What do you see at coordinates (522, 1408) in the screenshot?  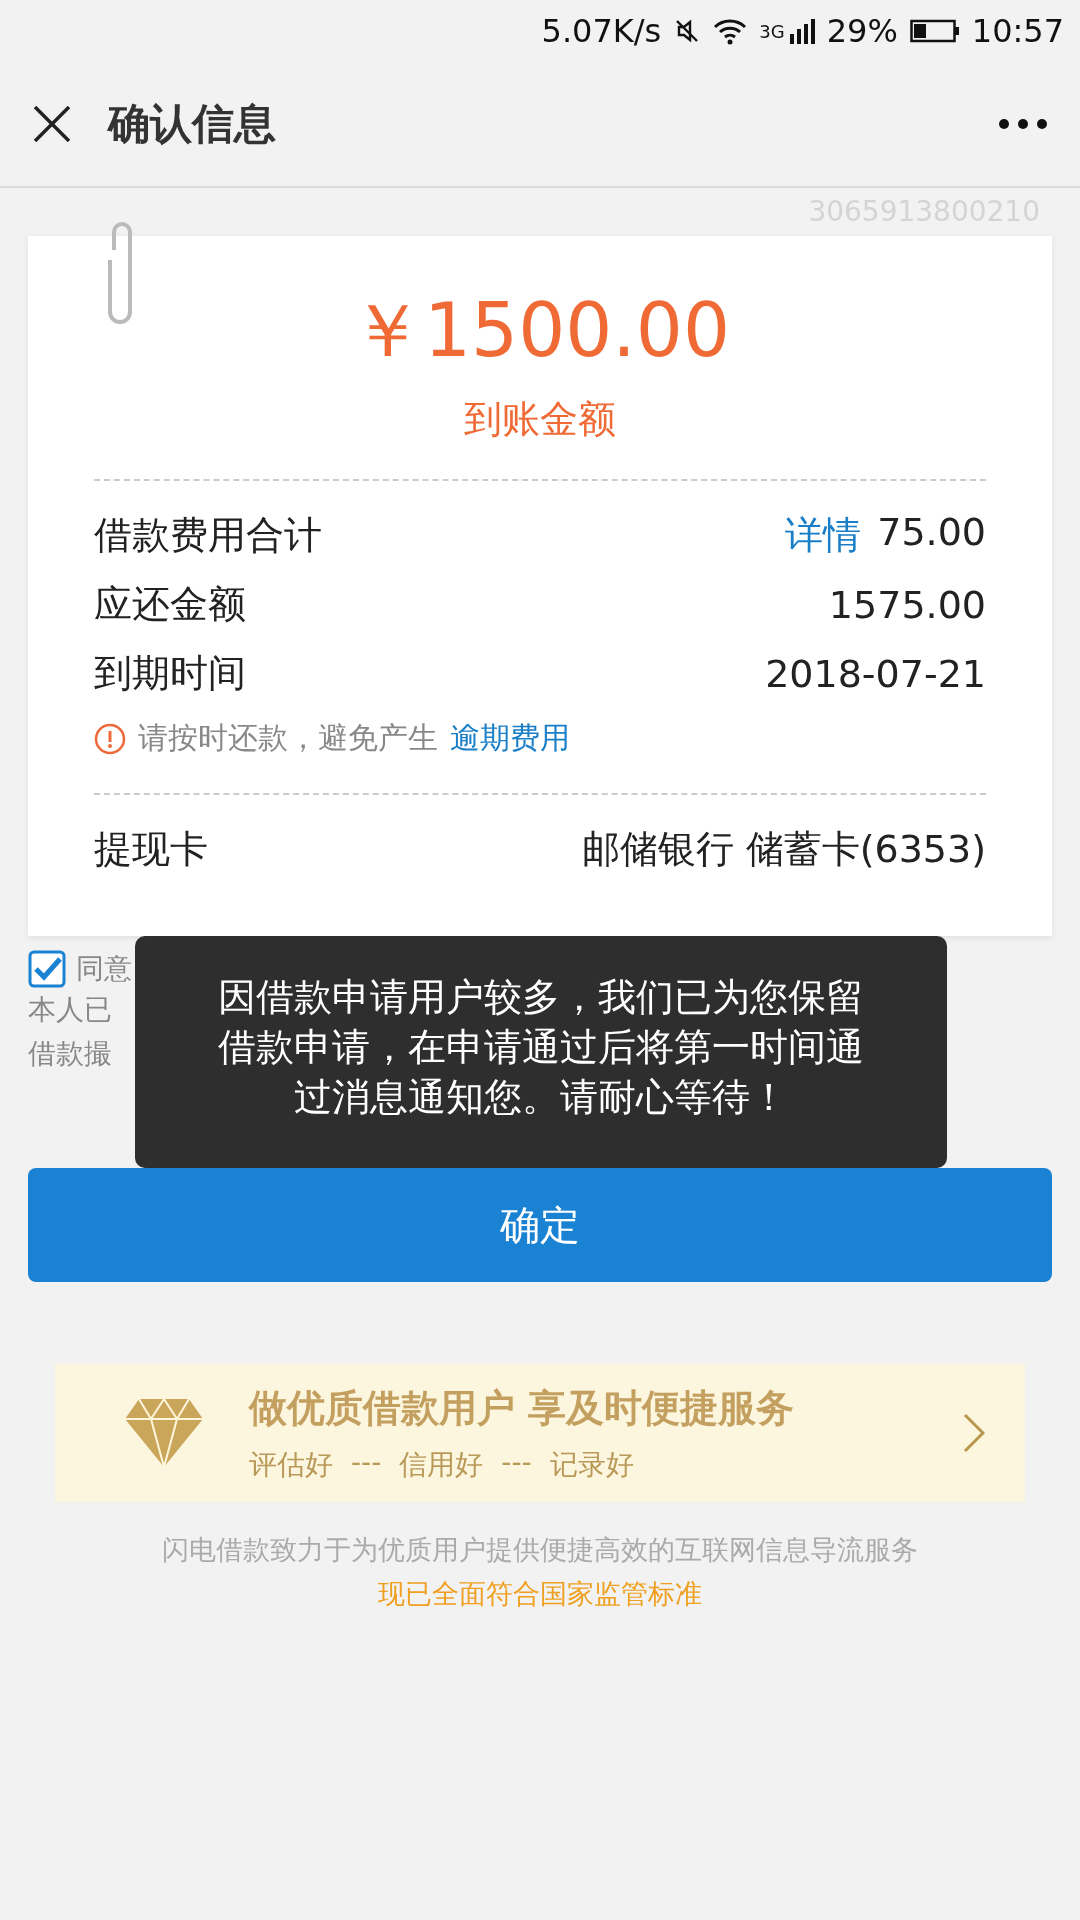 I see `promo-title: 做优质借款用户 享及时便捷服务` at bounding box center [522, 1408].